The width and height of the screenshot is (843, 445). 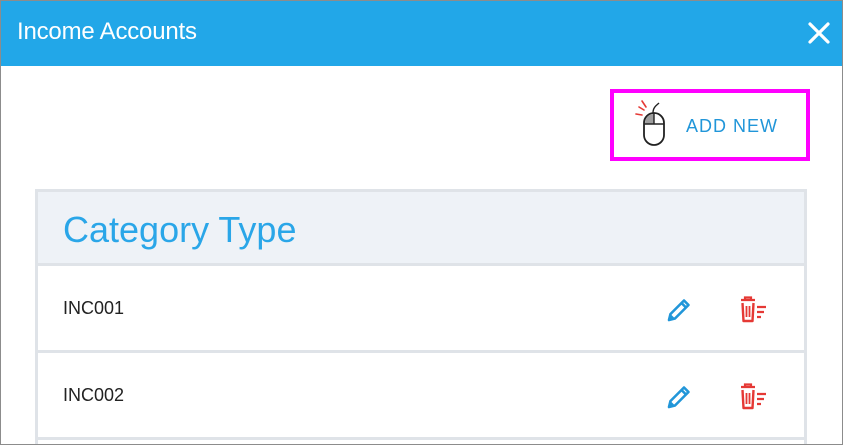 I want to click on add-new-button: ADD NEW, so click(x=714, y=124).